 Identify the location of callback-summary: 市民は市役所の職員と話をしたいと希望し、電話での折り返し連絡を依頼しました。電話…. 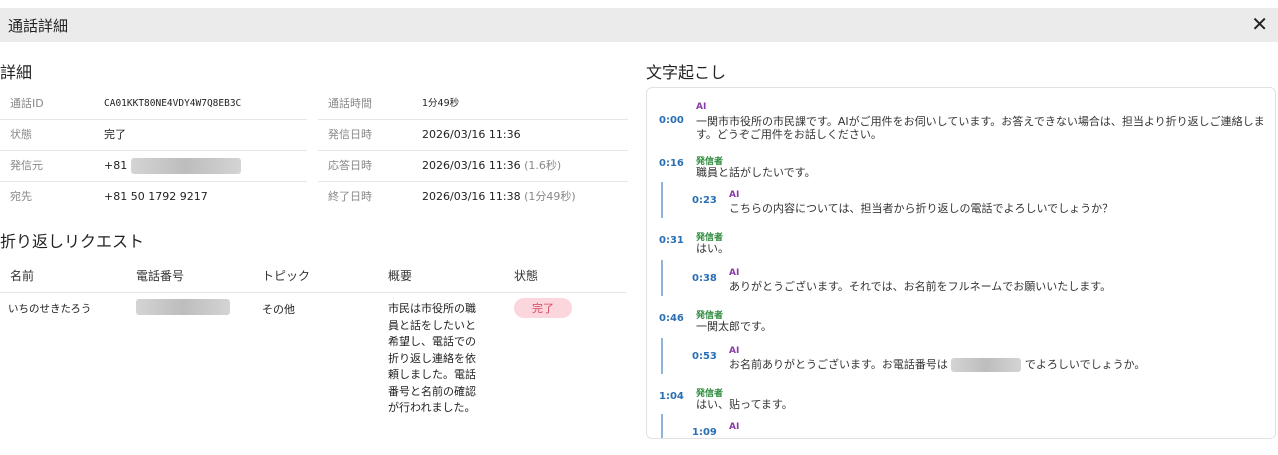
(432, 358).